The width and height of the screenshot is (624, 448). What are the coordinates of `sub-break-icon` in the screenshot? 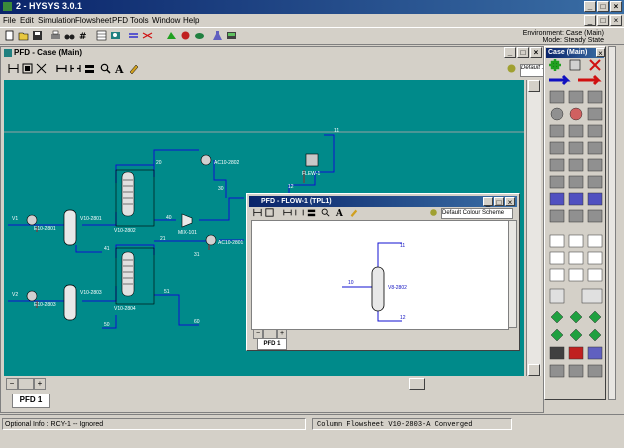 It's located at (299, 212).